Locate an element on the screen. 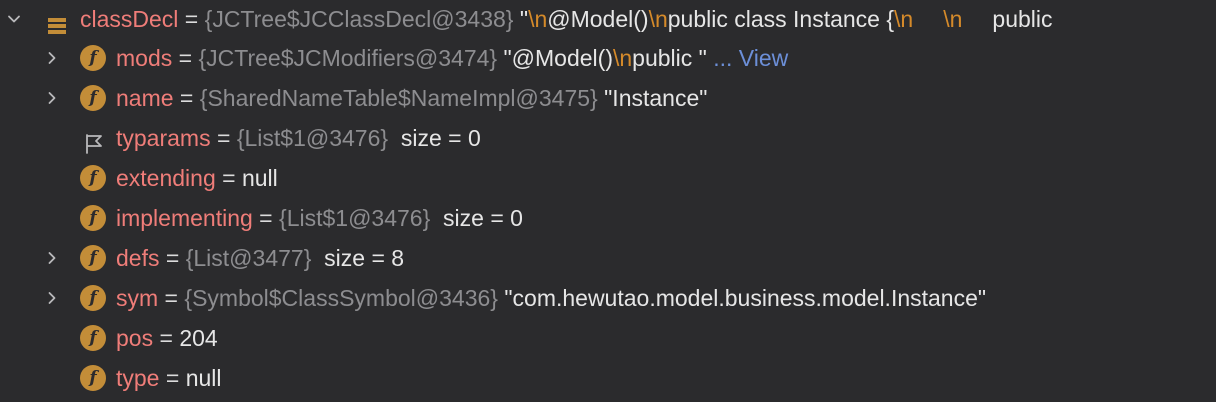 The width and height of the screenshot is (1216, 402). field-name: type is located at coordinates (138, 378).